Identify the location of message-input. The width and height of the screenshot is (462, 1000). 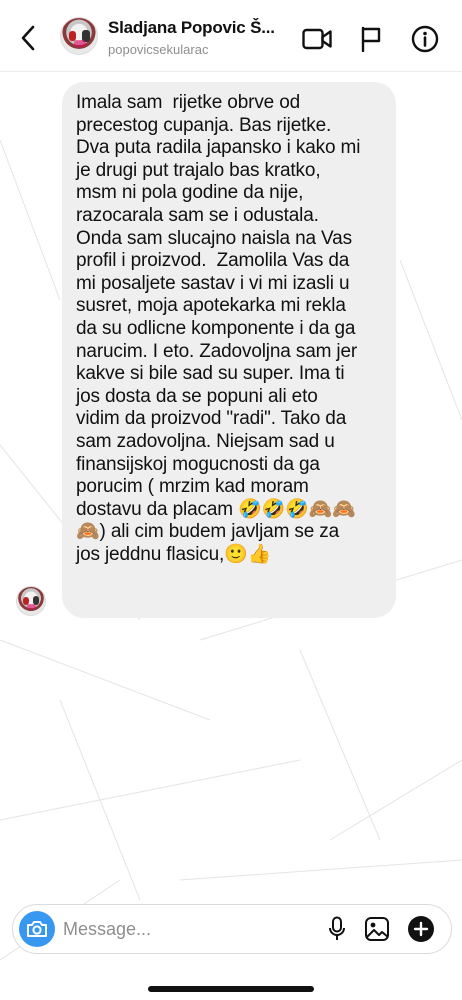
(188, 929).